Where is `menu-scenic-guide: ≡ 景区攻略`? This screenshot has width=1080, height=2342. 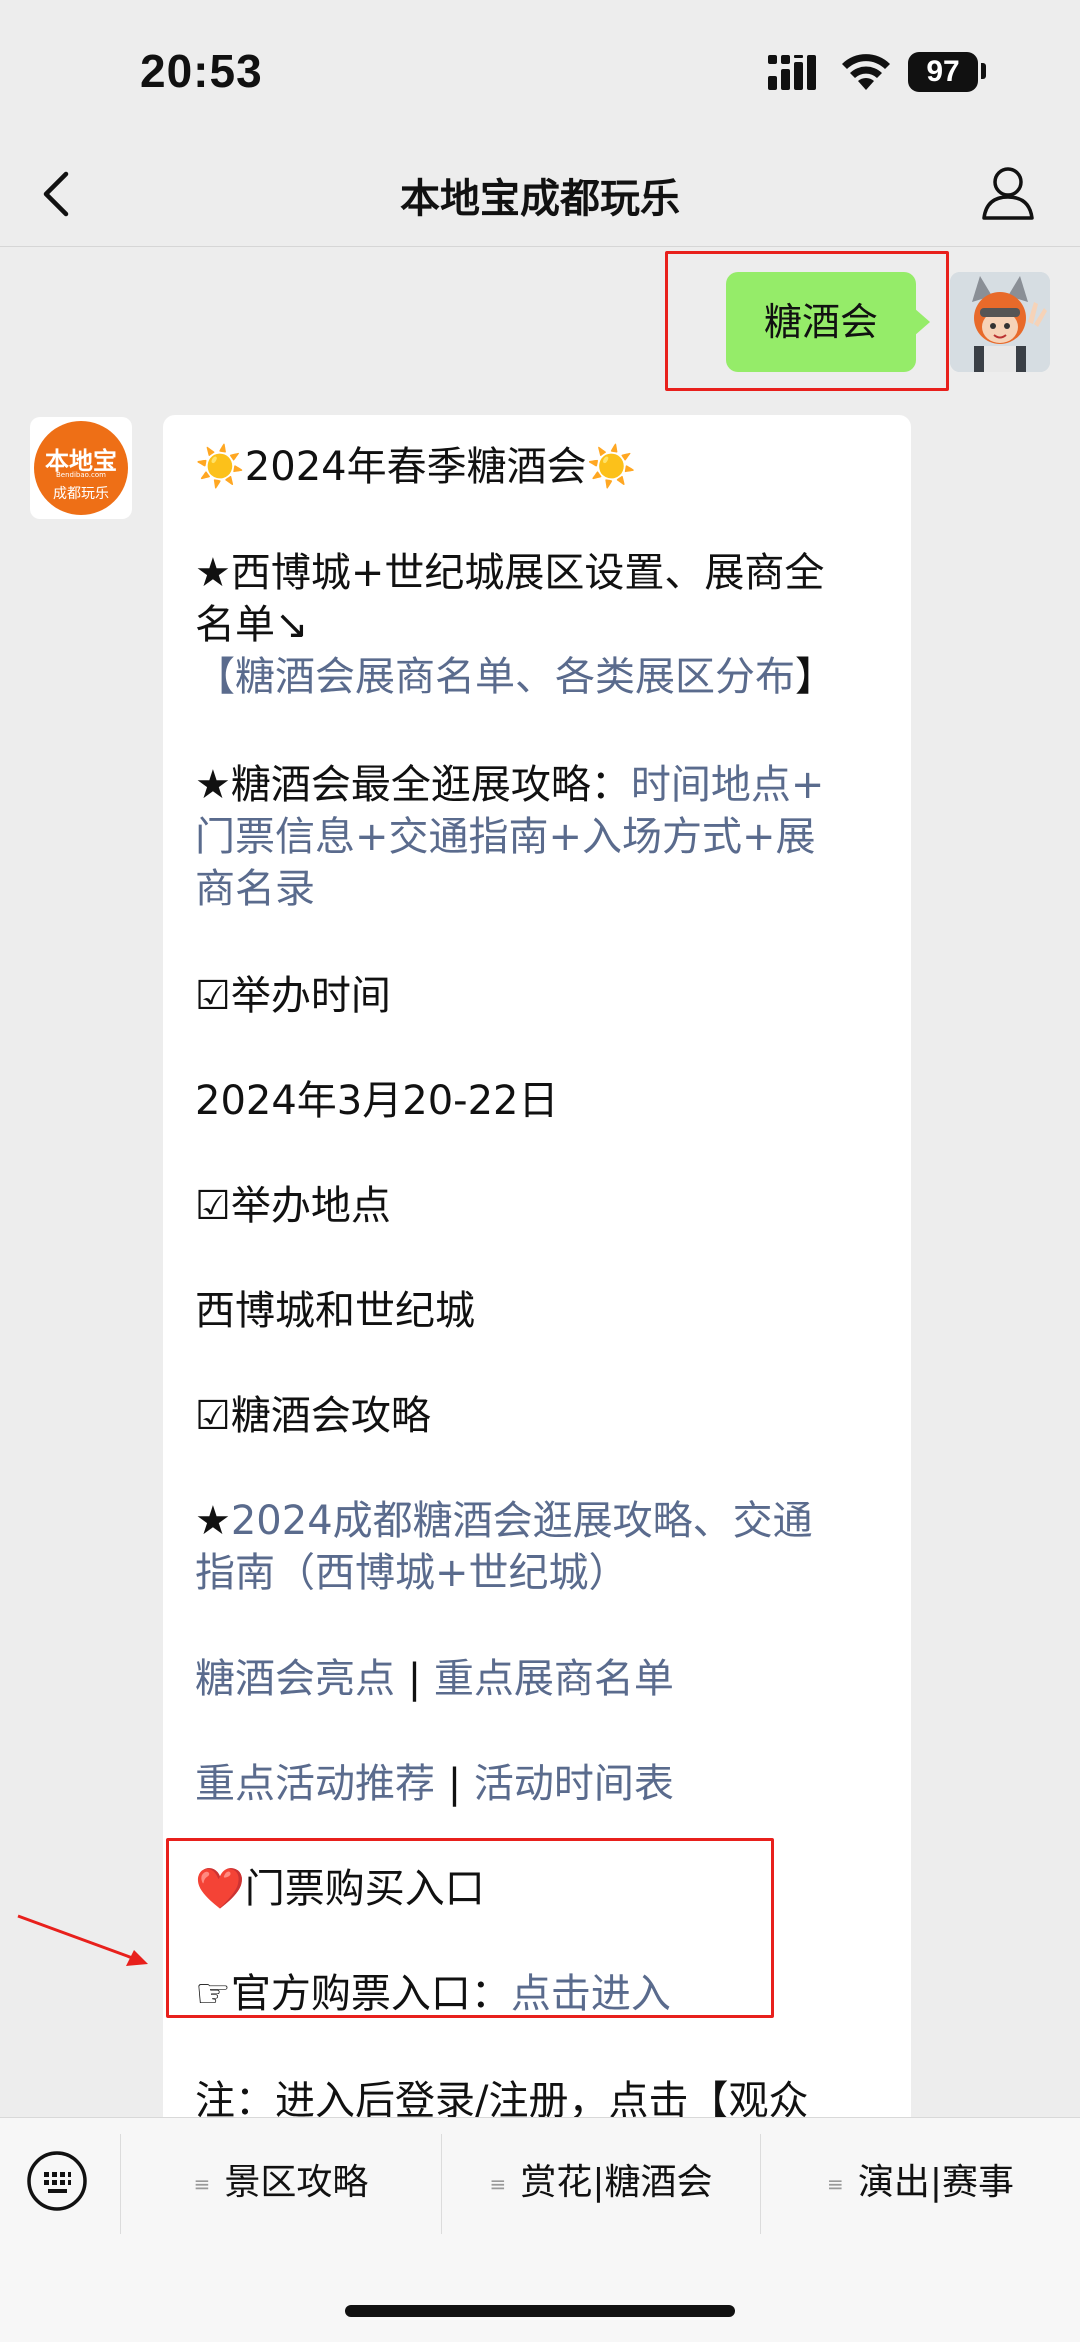
menu-scenic-guide: ≡ 景区攻略 is located at coordinates (281, 2183).